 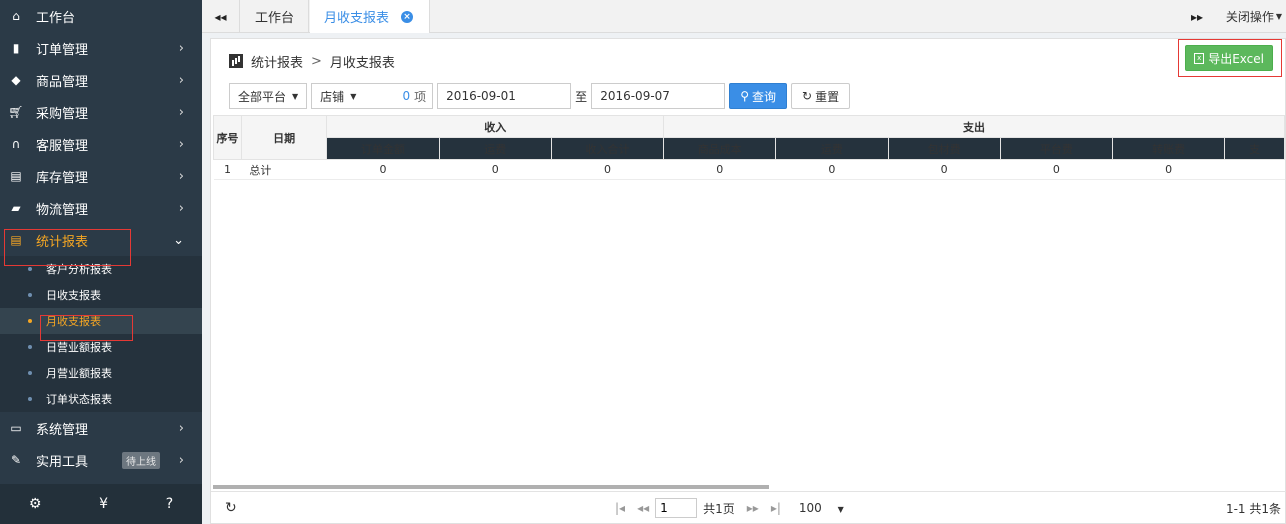 I want to click on first-page-icon: |◂, so click(x=620, y=508).